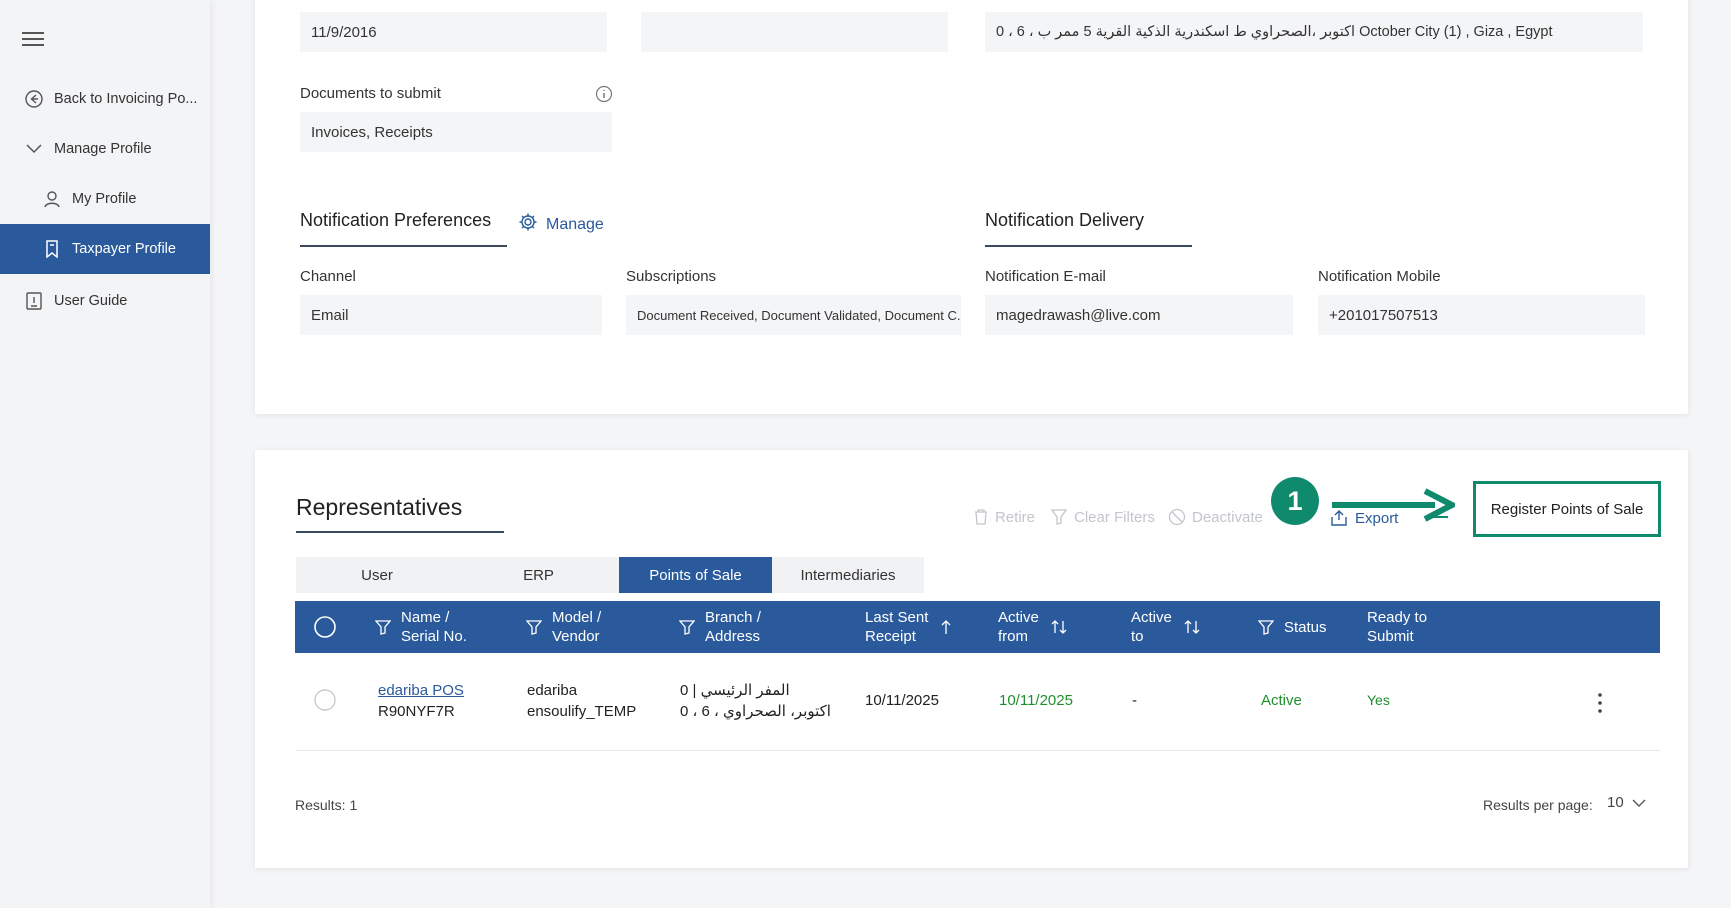 The width and height of the screenshot is (1731, 908). Describe the element at coordinates (425, 617) in the screenshot. I see `column-label: Name /` at that location.